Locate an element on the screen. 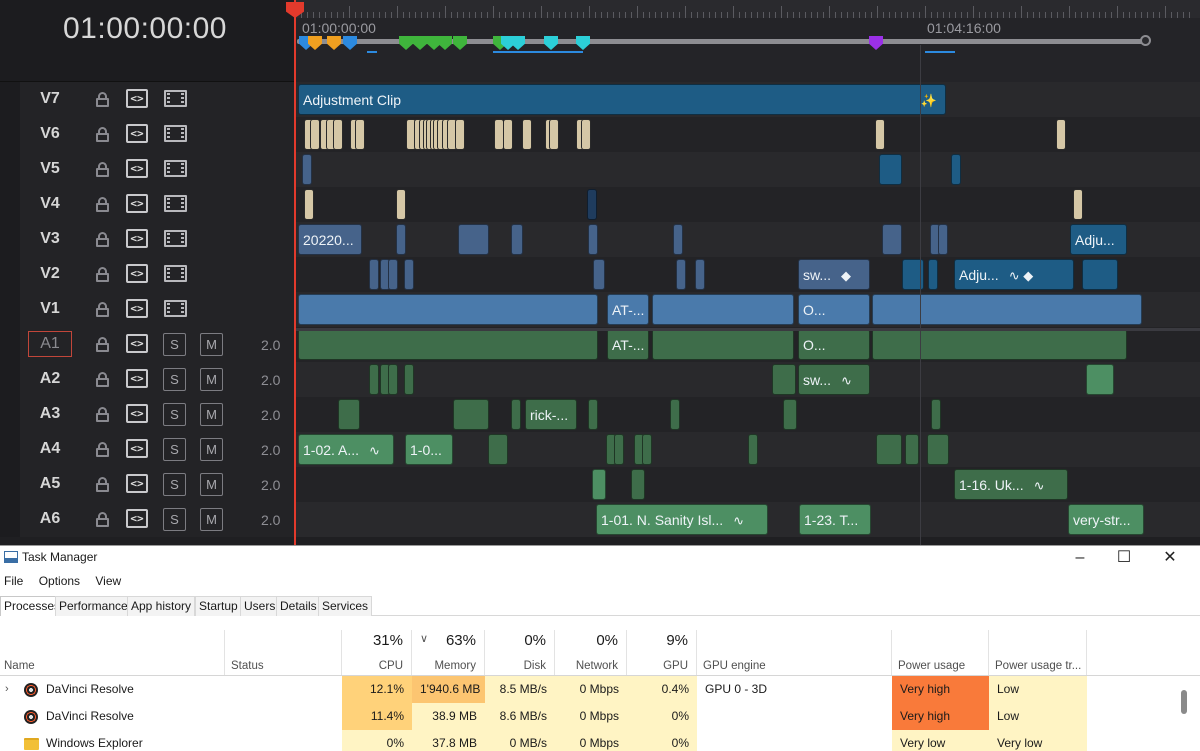 The height and width of the screenshot is (751, 1200). a5-clip is located at coordinates (638, 484).